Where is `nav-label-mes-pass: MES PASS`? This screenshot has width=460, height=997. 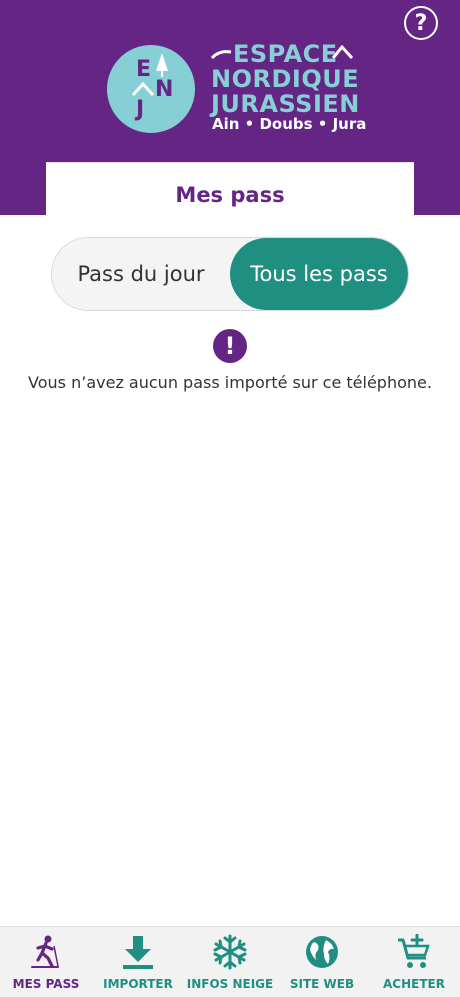 nav-label-mes-pass: MES PASS is located at coordinates (46, 984).